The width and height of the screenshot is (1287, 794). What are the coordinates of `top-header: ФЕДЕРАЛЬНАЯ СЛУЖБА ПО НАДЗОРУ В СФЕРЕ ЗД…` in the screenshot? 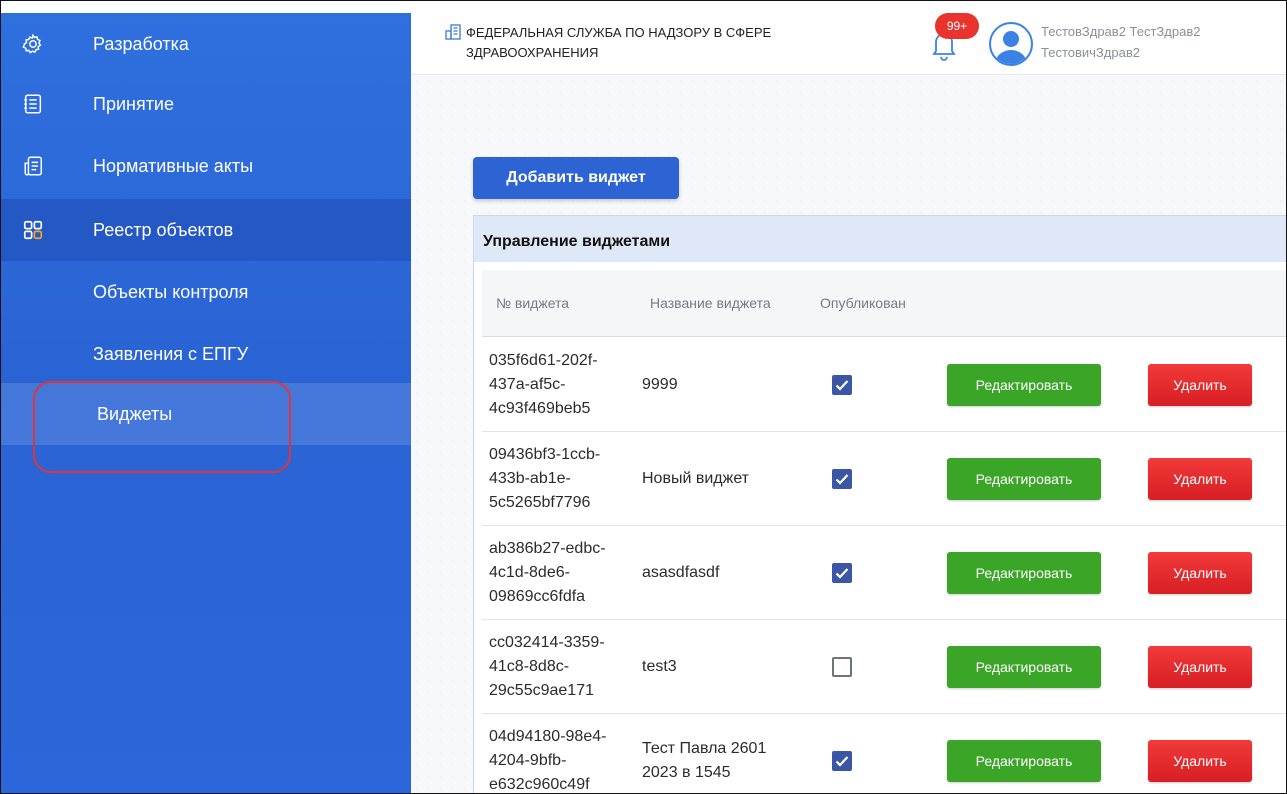 It's located at (848, 44).